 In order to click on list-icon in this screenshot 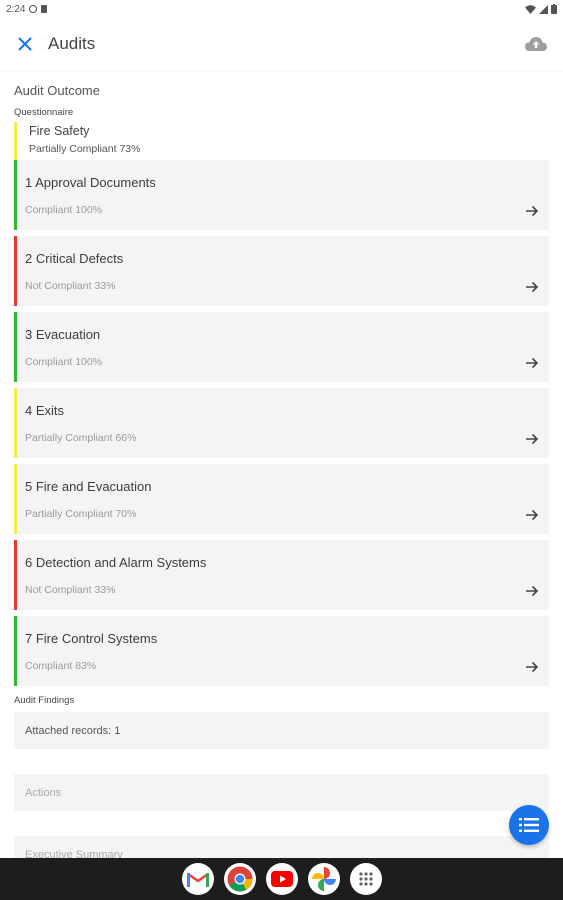, I will do `click(529, 825)`.